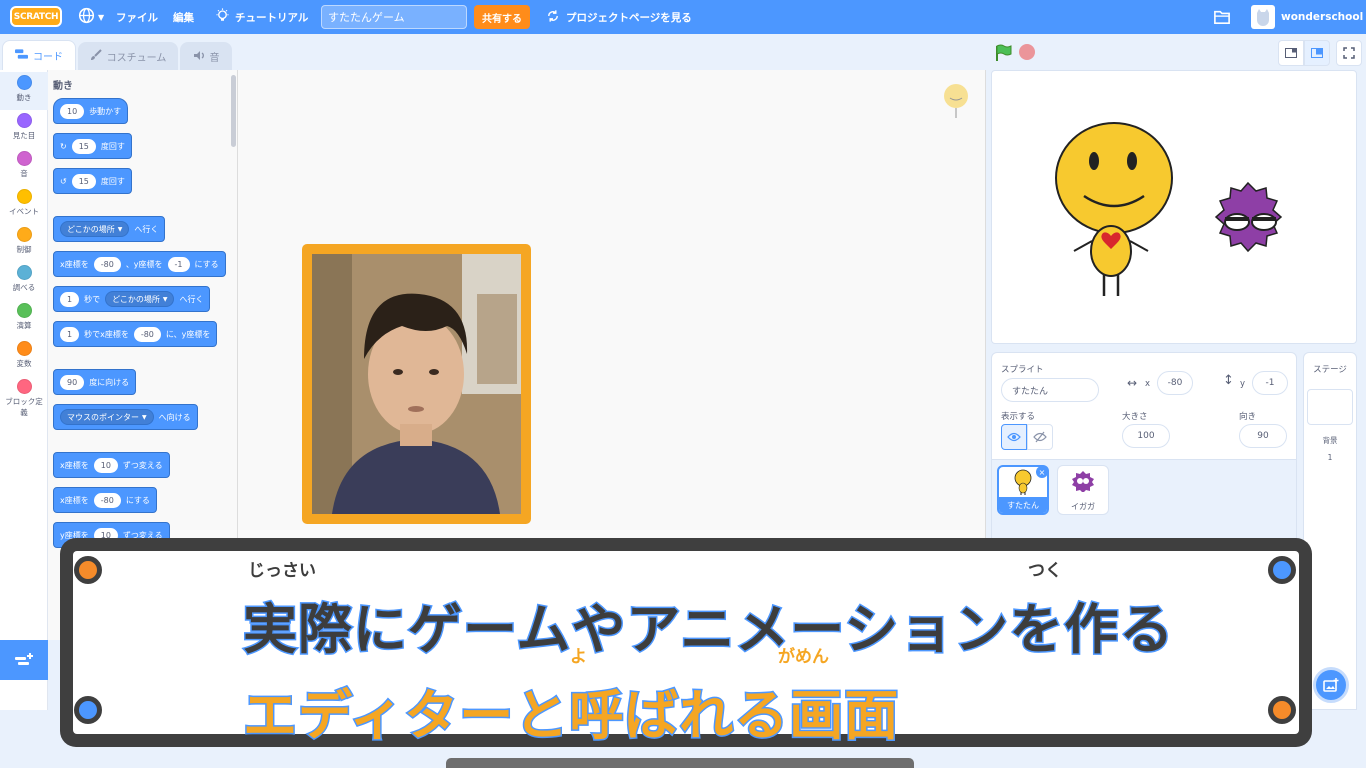 The height and width of the screenshot is (768, 1366). What do you see at coordinates (91, 17) in the screenshot?
I see `language-menu: ▼` at bounding box center [91, 17].